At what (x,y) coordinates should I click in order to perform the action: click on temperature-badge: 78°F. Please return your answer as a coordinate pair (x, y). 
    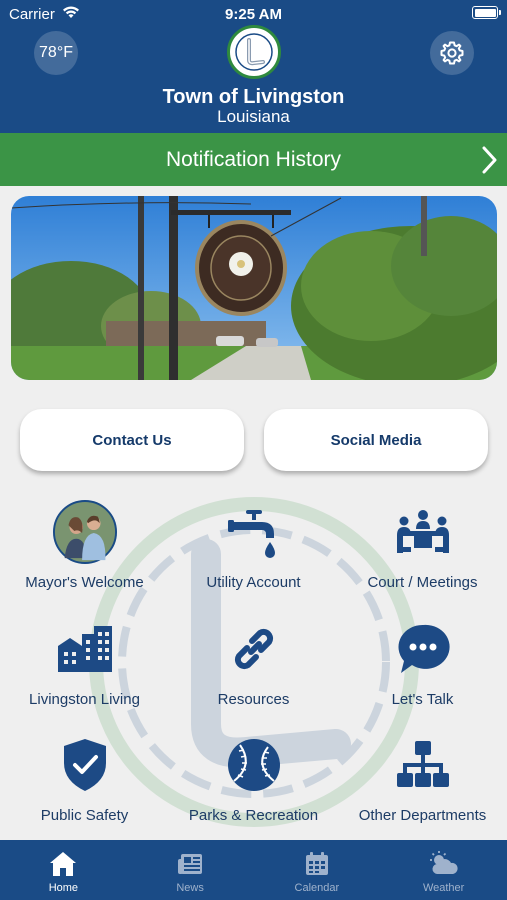
    Looking at the image, I should click on (56, 53).